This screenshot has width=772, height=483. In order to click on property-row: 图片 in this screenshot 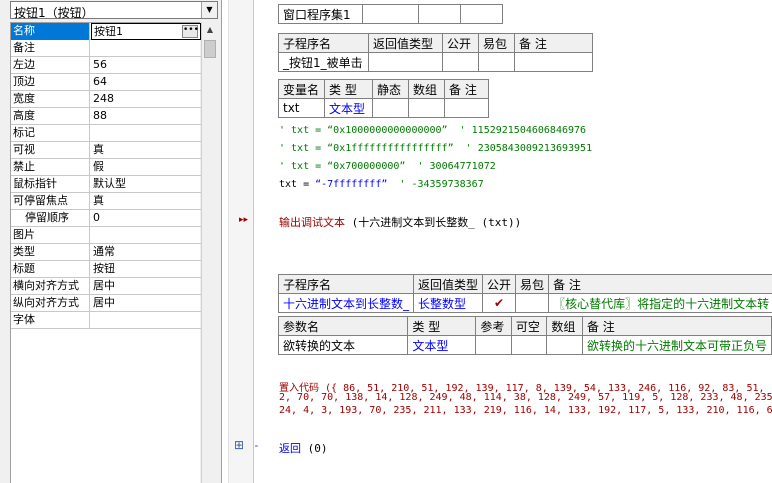, I will do `click(106, 235)`.